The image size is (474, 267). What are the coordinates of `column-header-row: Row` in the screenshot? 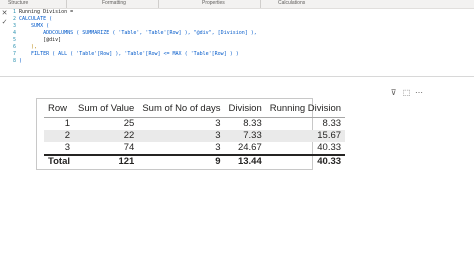 It's located at (59, 109).